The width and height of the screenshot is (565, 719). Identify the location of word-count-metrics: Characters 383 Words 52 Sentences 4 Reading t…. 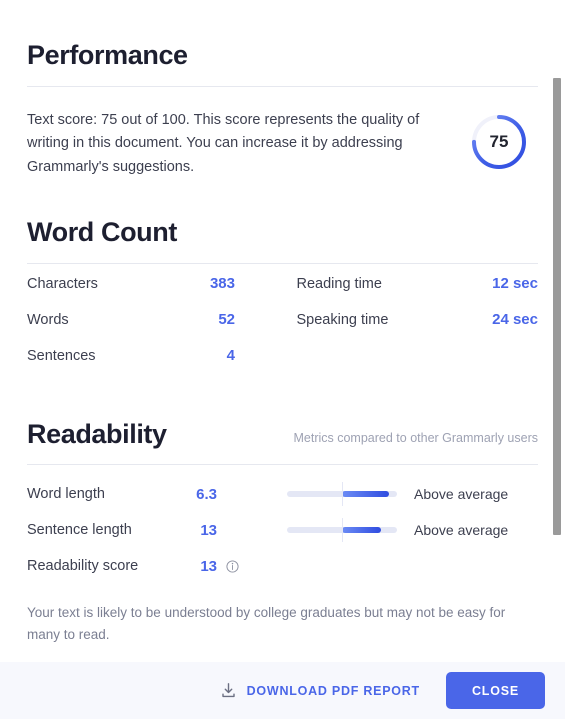
(282, 323).